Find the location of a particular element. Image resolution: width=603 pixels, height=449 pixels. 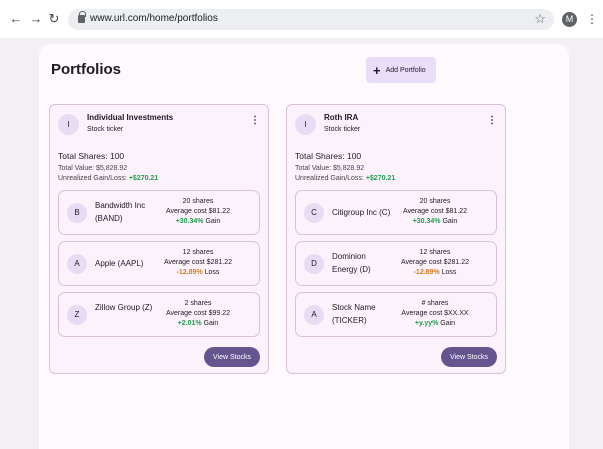

browser-toolbar: ← → ↻ www.url.com/home/portfolios ☆ M ⋮ is located at coordinates (301, 19).